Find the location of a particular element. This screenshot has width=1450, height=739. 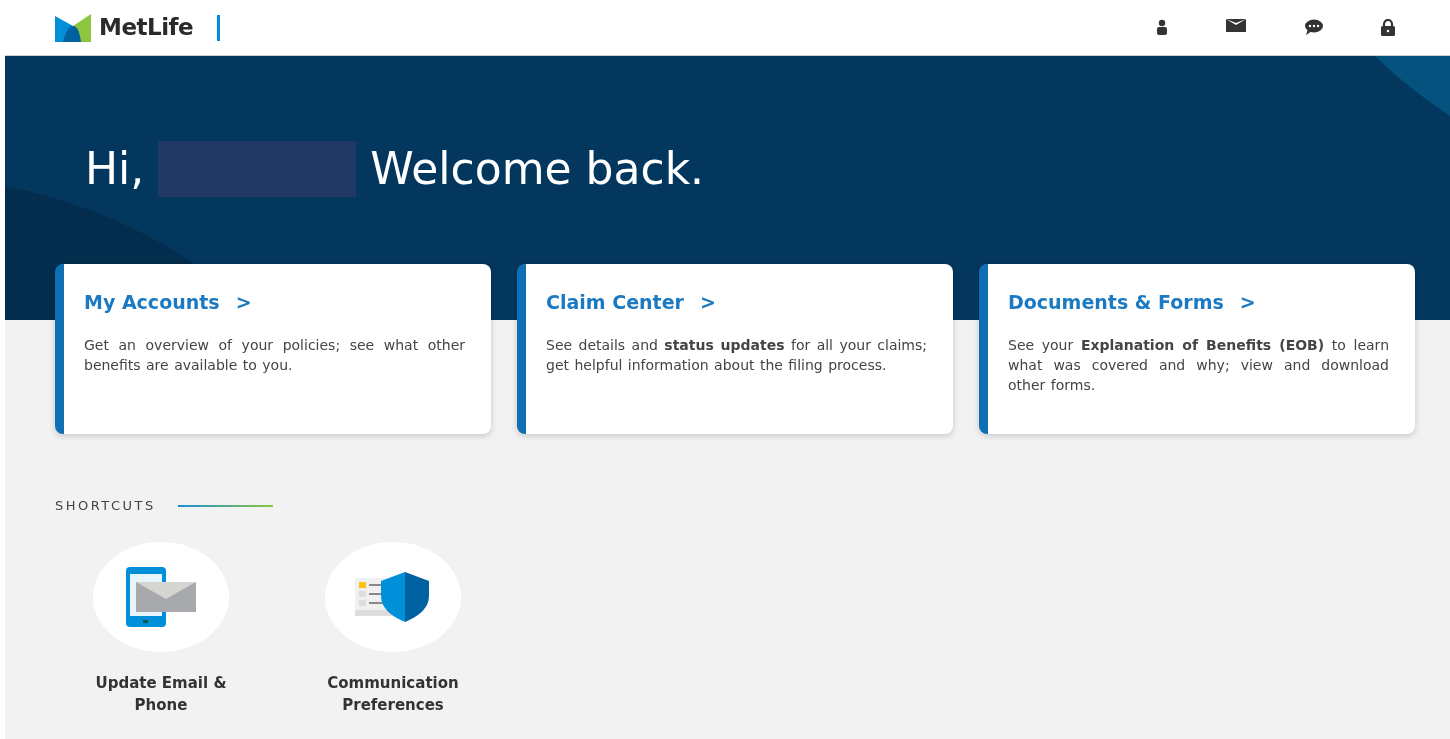

mail-icon is located at coordinates (1236, 25).